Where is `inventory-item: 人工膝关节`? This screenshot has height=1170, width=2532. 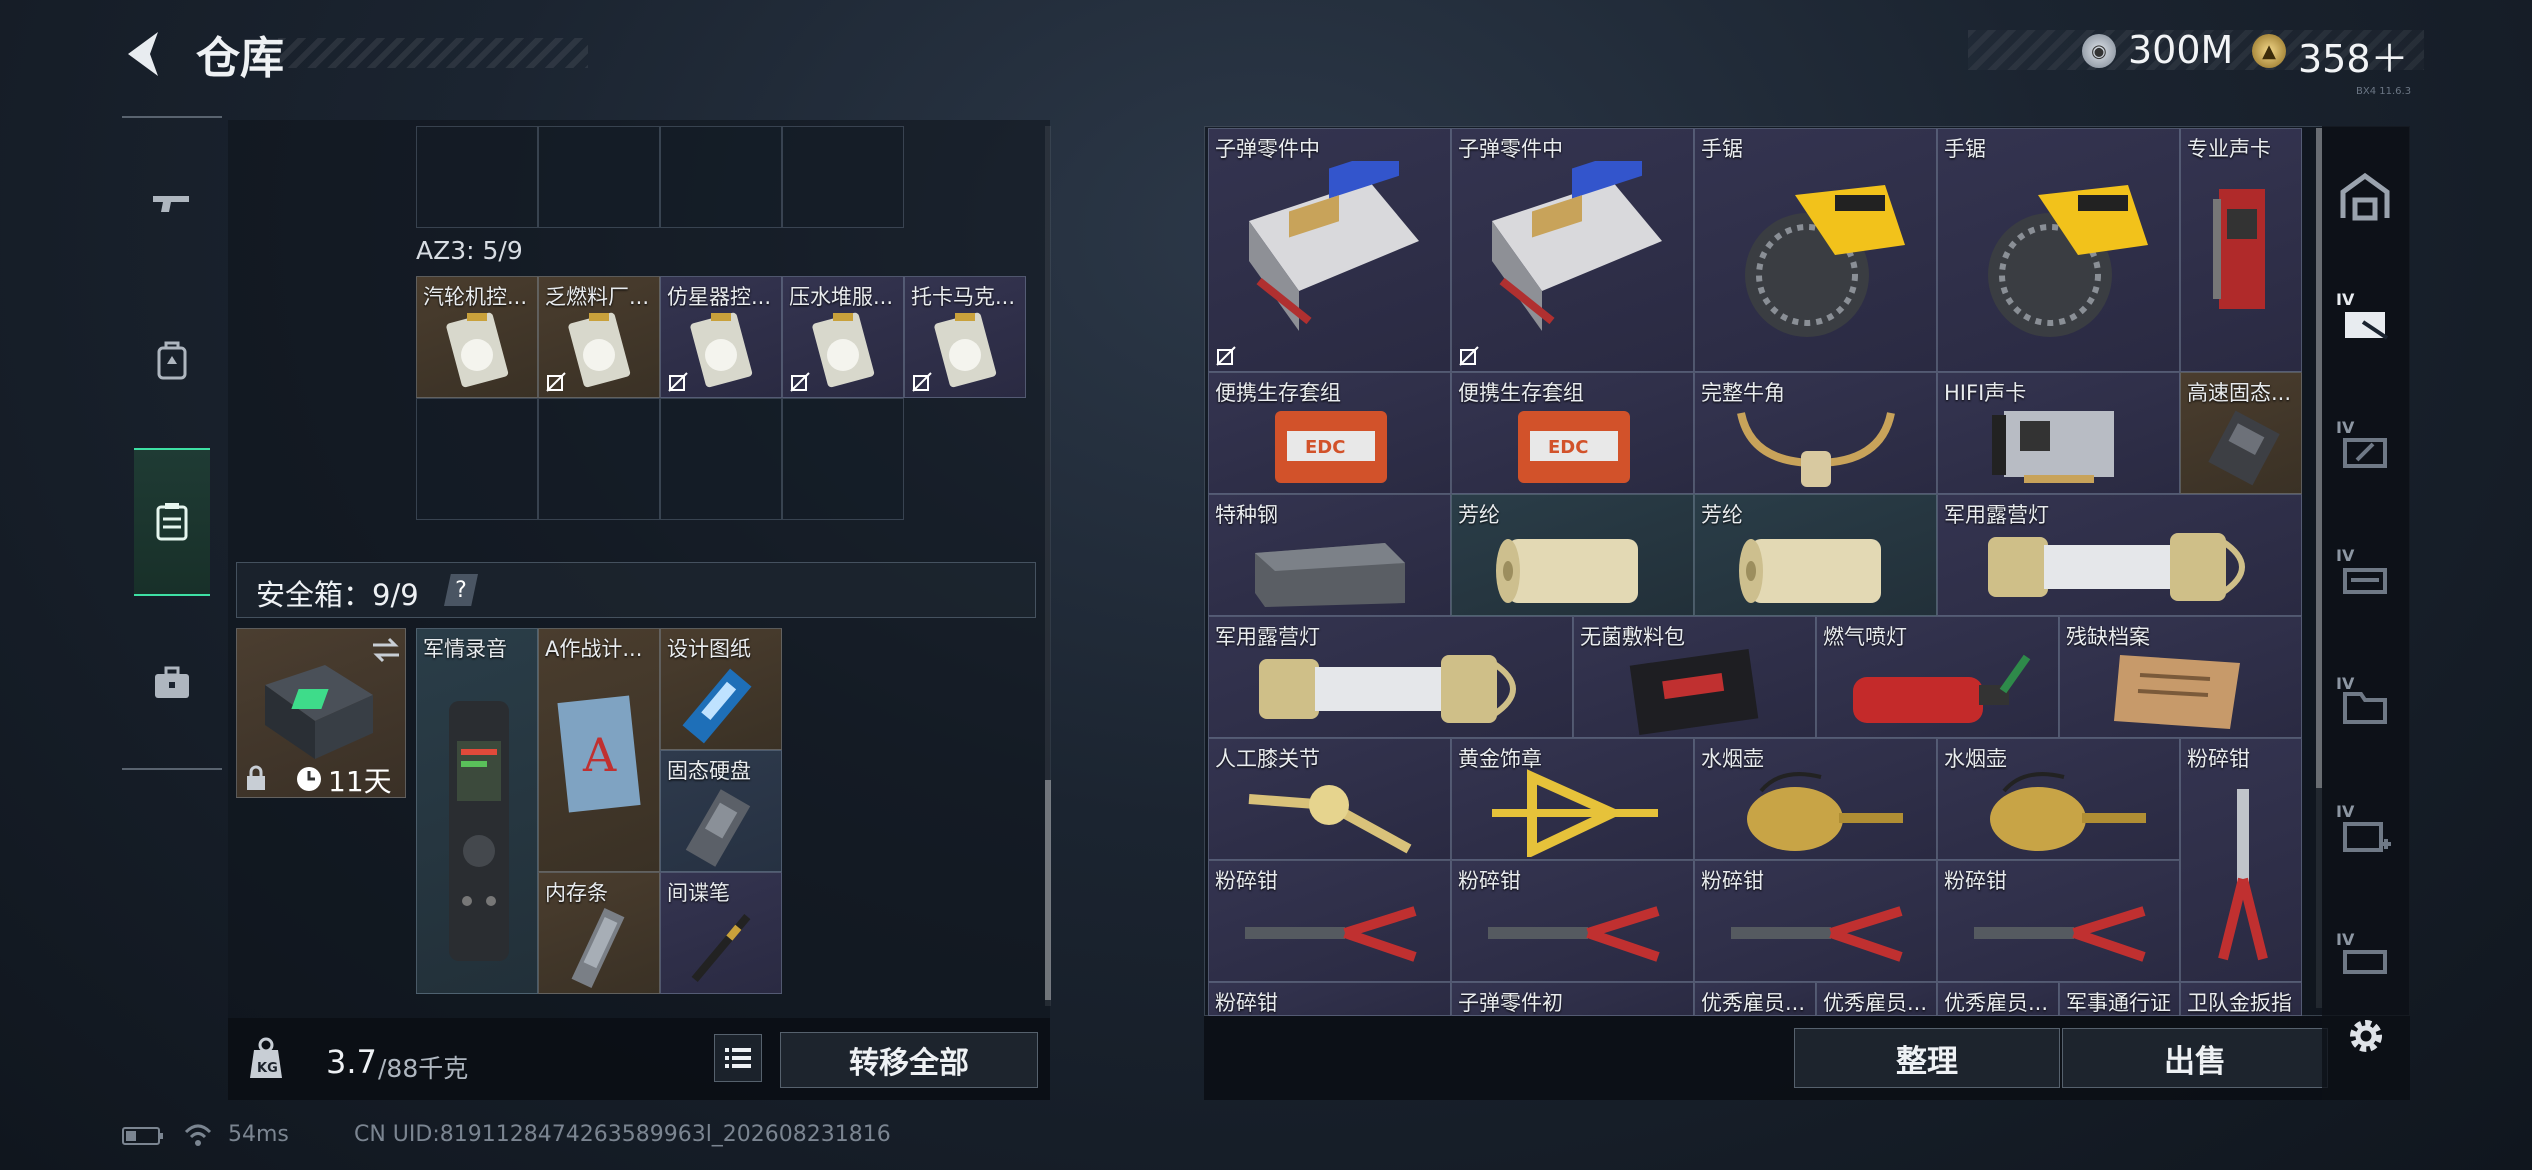 inventory-item: 人工膝关节 is located at coordinates (1329, 799).